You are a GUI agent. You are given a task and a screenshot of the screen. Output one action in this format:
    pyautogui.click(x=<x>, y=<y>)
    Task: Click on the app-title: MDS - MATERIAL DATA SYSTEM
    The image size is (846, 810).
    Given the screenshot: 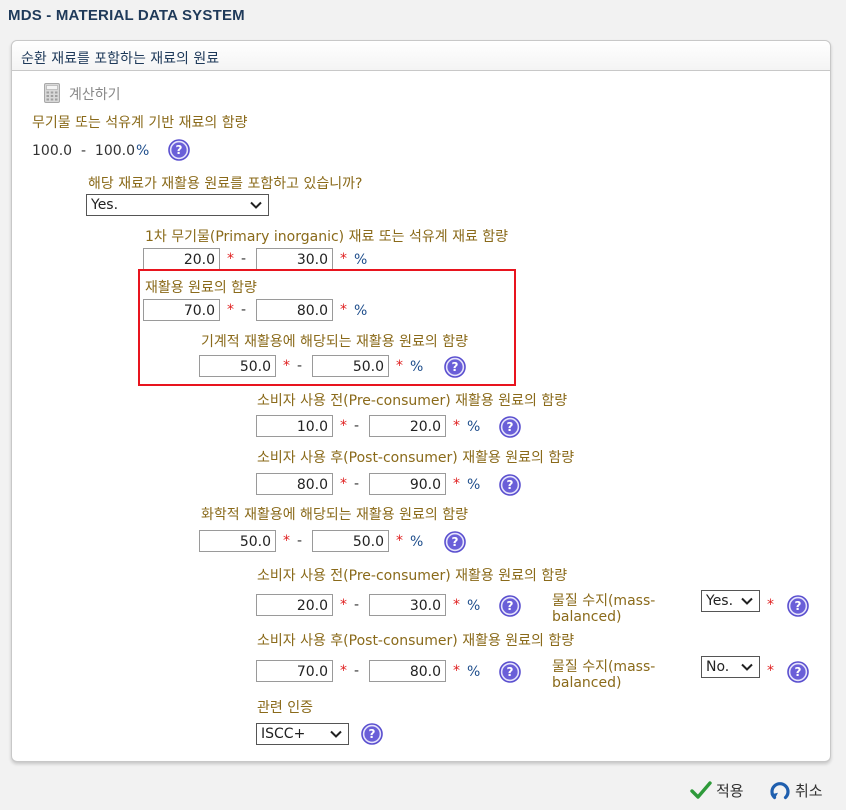 What is the action you would take?
    pyautogui.click(x=126, y=15)
    